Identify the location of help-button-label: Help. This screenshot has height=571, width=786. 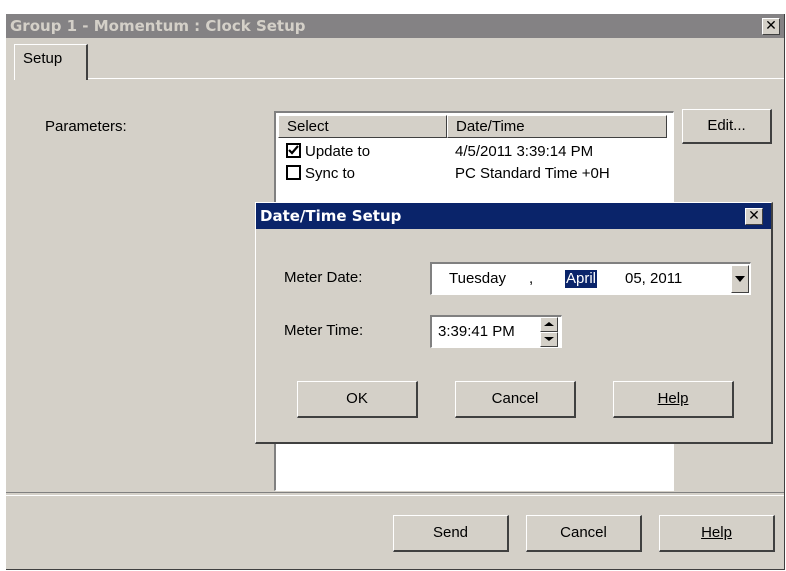
(716, 532).